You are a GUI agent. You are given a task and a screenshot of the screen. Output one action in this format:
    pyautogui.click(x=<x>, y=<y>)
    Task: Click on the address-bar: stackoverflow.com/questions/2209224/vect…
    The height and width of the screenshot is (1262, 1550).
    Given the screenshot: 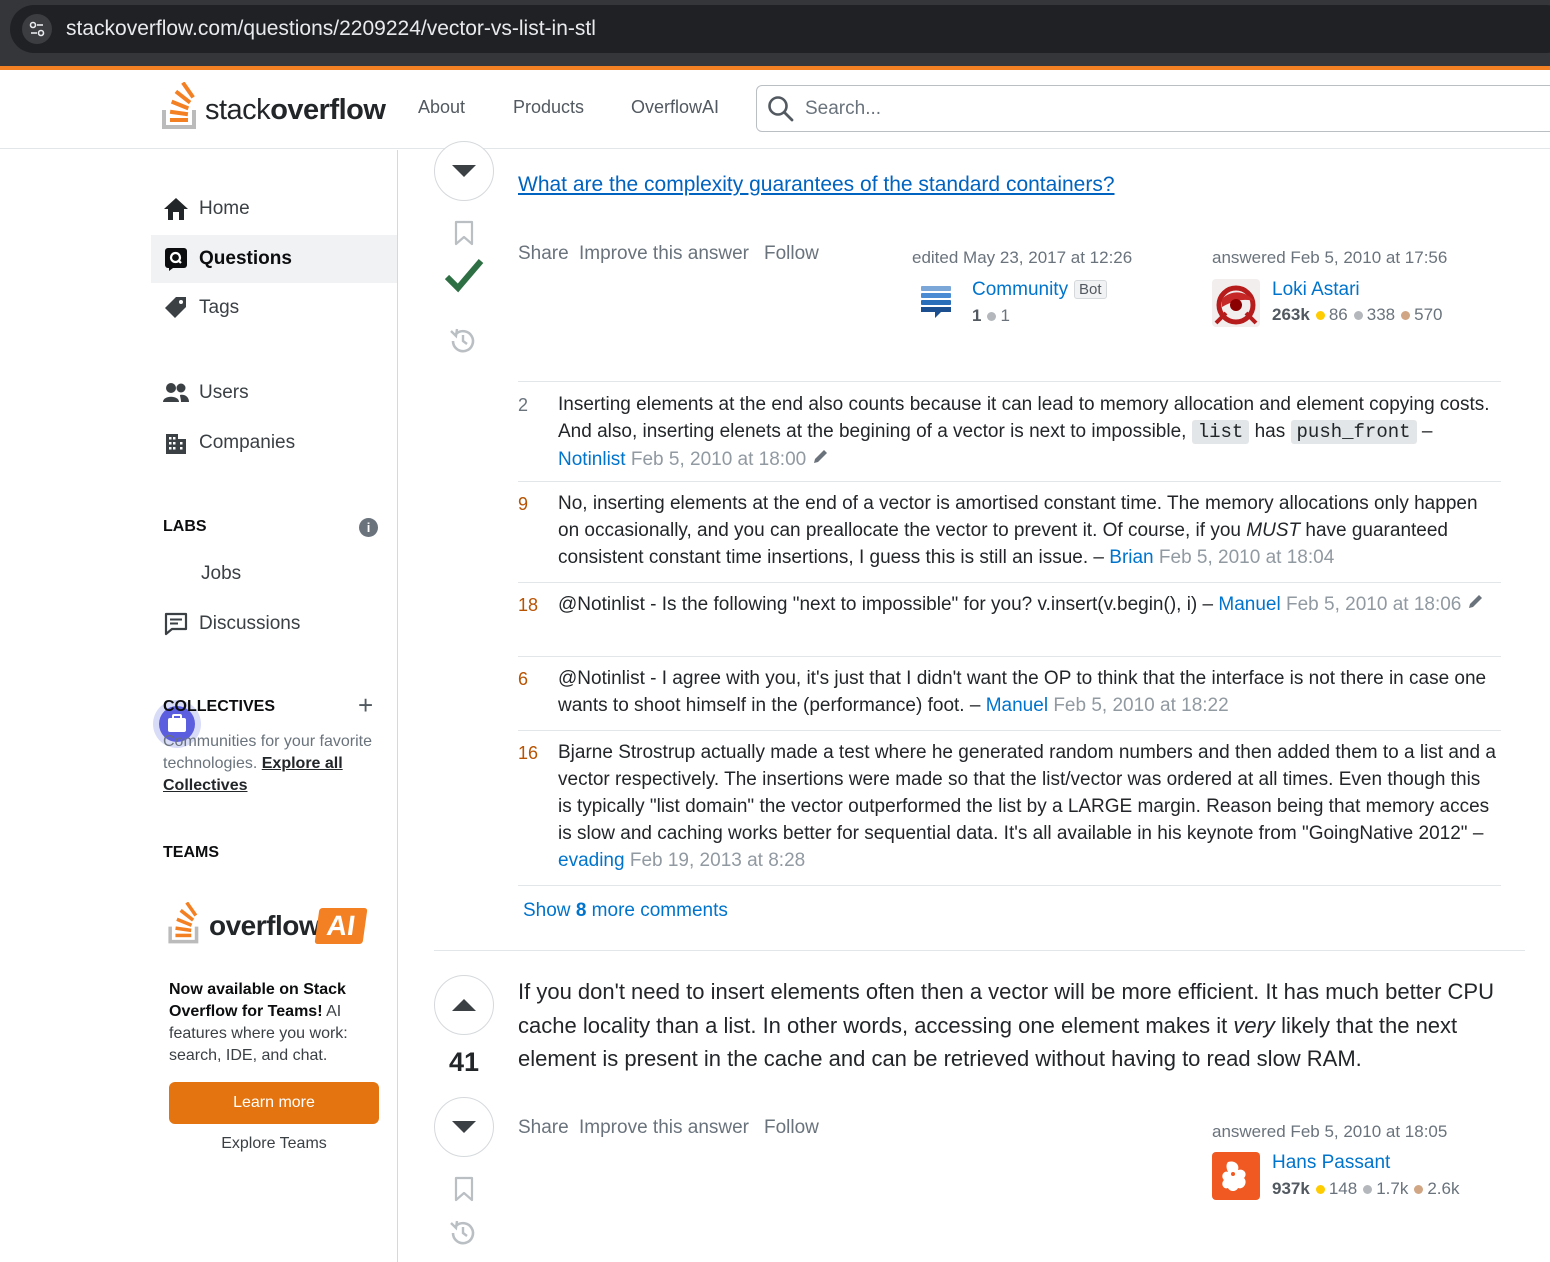 What is the action you would take?
    pyautogui.click(x=780, y=29)
    